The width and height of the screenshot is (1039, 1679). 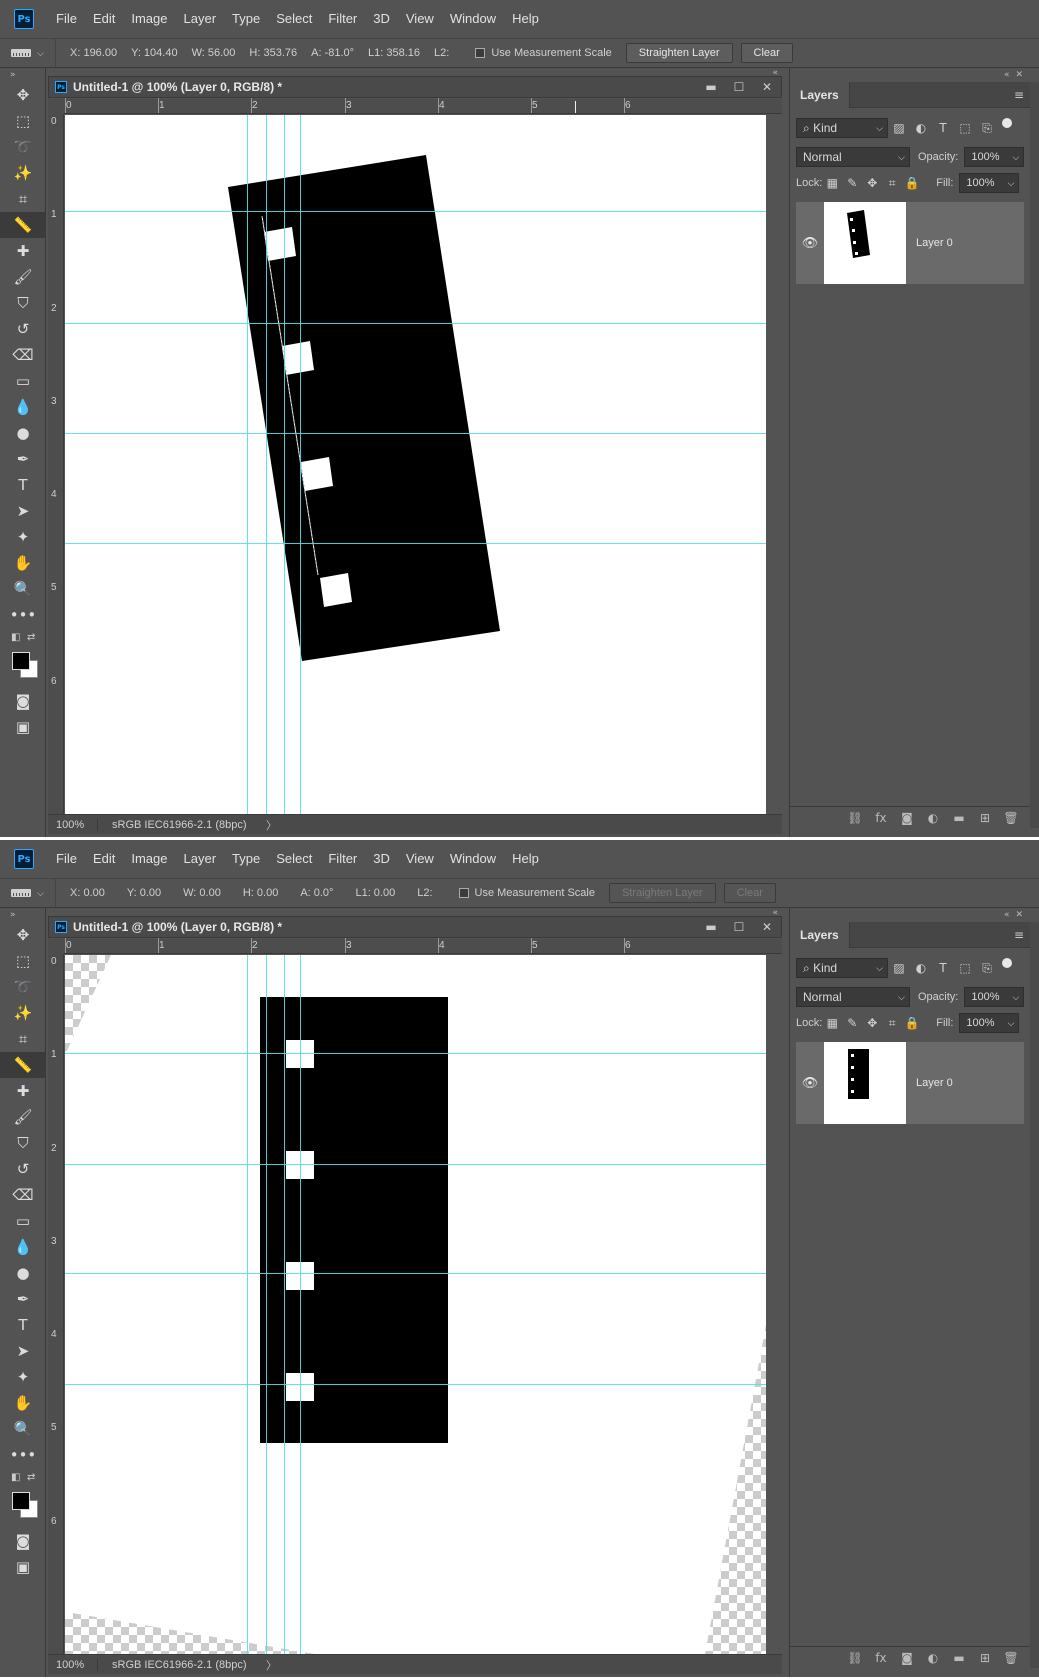 What do you see at coordinates (994, 157) in the screenshot?
I see `opacity-input: 100% ⌵` at bounding box center [994, 157].